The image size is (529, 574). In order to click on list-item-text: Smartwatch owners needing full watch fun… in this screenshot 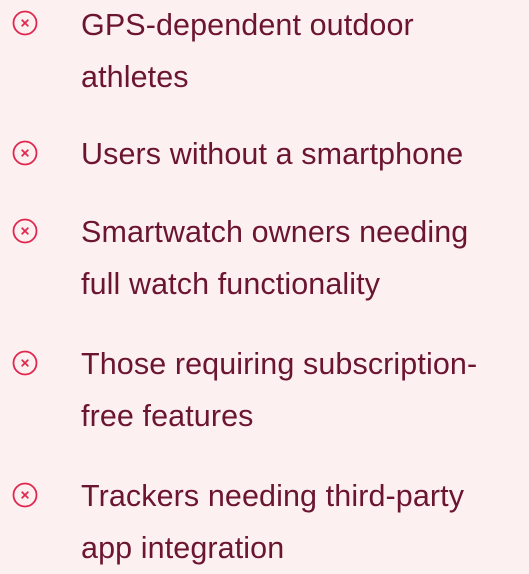, I will do `click(275, 258)`.